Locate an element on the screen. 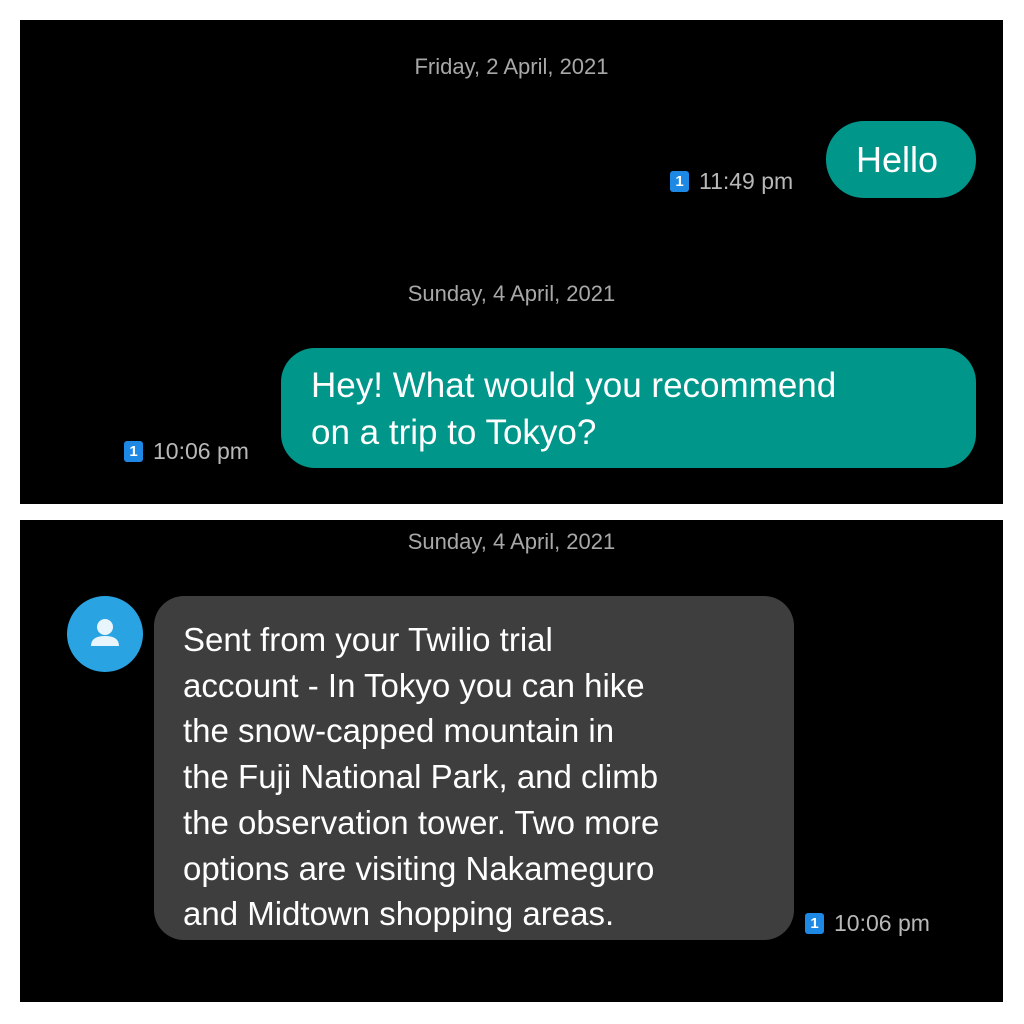  message-line: the observation tower. Two more is located at coordinates (421, 822).